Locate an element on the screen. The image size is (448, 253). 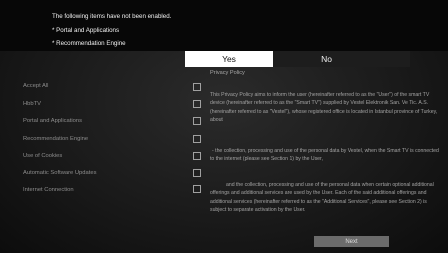
privacy-policy-title: Privacy Policy is located at coordinates (227, 73).